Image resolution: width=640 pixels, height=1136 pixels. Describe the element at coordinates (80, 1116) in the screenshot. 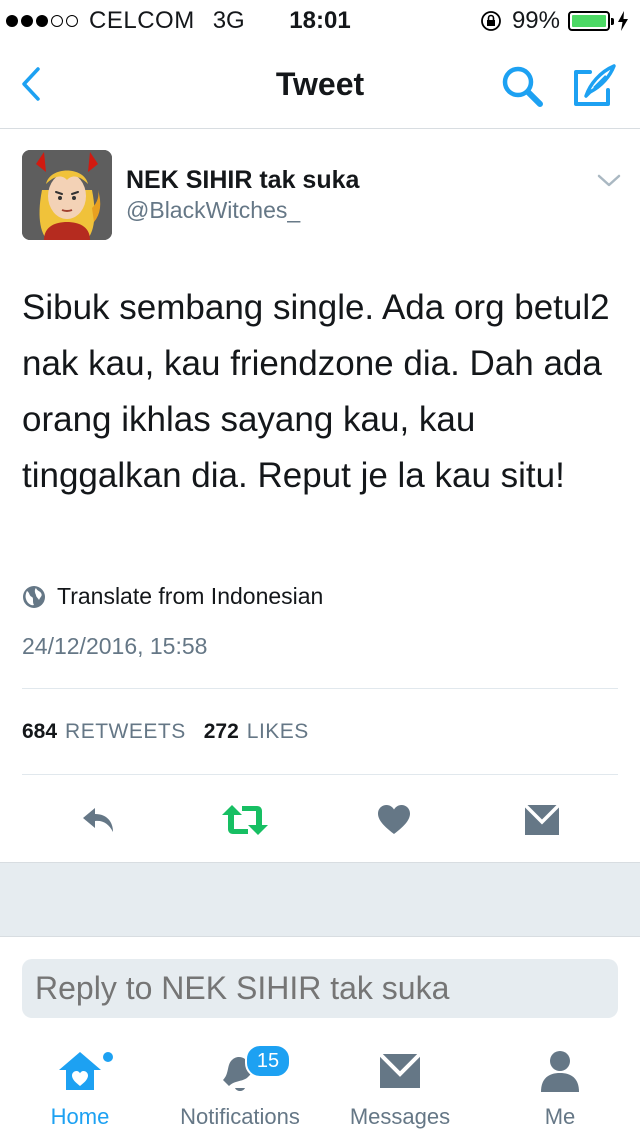

I see `tab-home-label: Home` at that location.